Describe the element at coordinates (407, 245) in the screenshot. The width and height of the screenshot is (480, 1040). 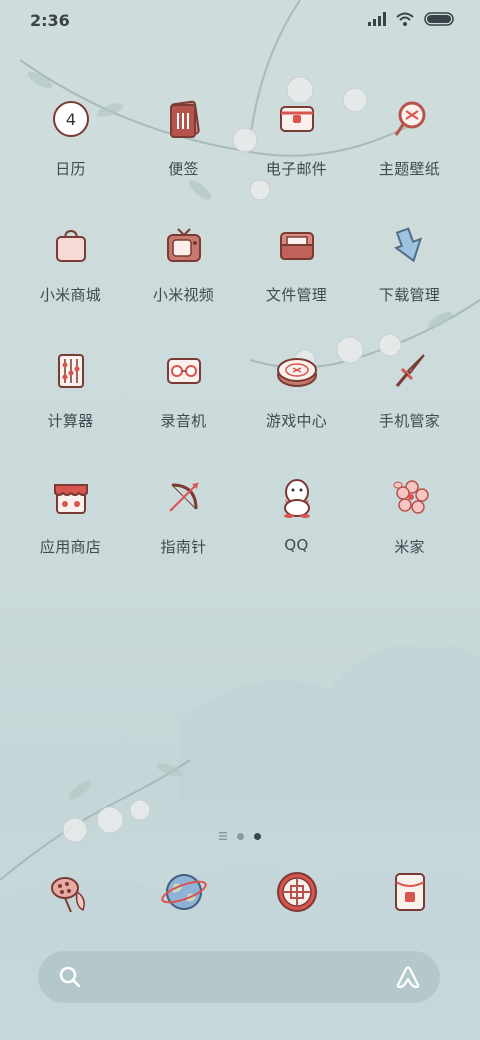
I see `download-arrow-icon` at that location.